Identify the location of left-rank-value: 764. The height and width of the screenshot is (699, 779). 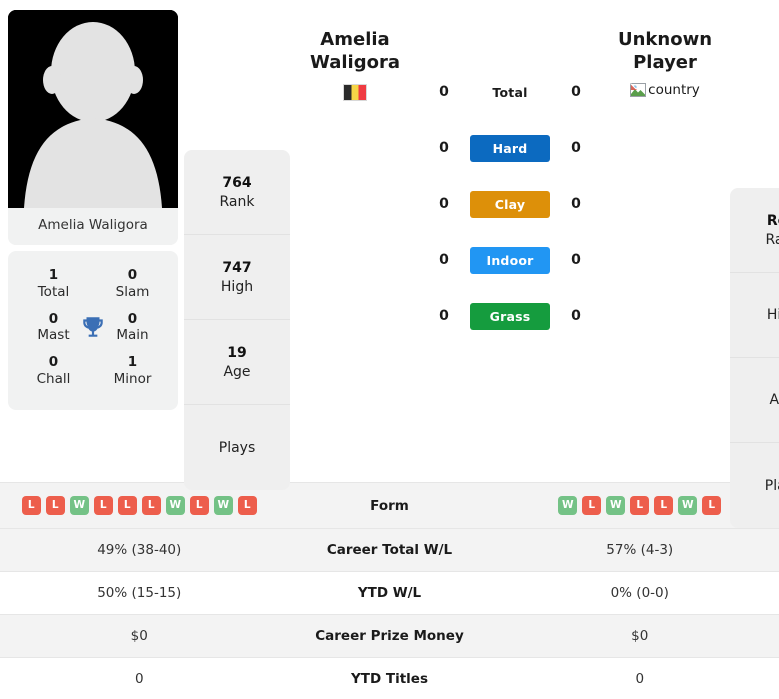
(237, 183).